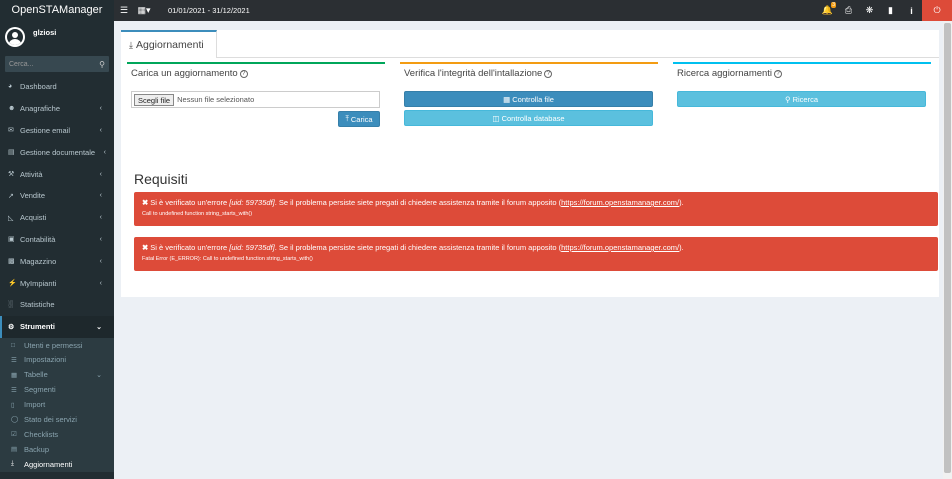  What do you see at coordinates (14, 435) in the screenshot?
I see `check-square-icon: ☑` at bounding box center [14, 435].